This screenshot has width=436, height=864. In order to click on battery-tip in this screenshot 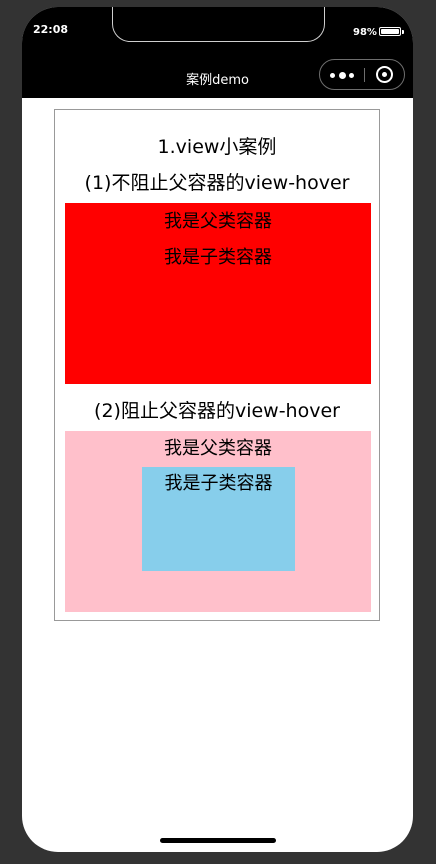, I will do `click(403, 32)`.